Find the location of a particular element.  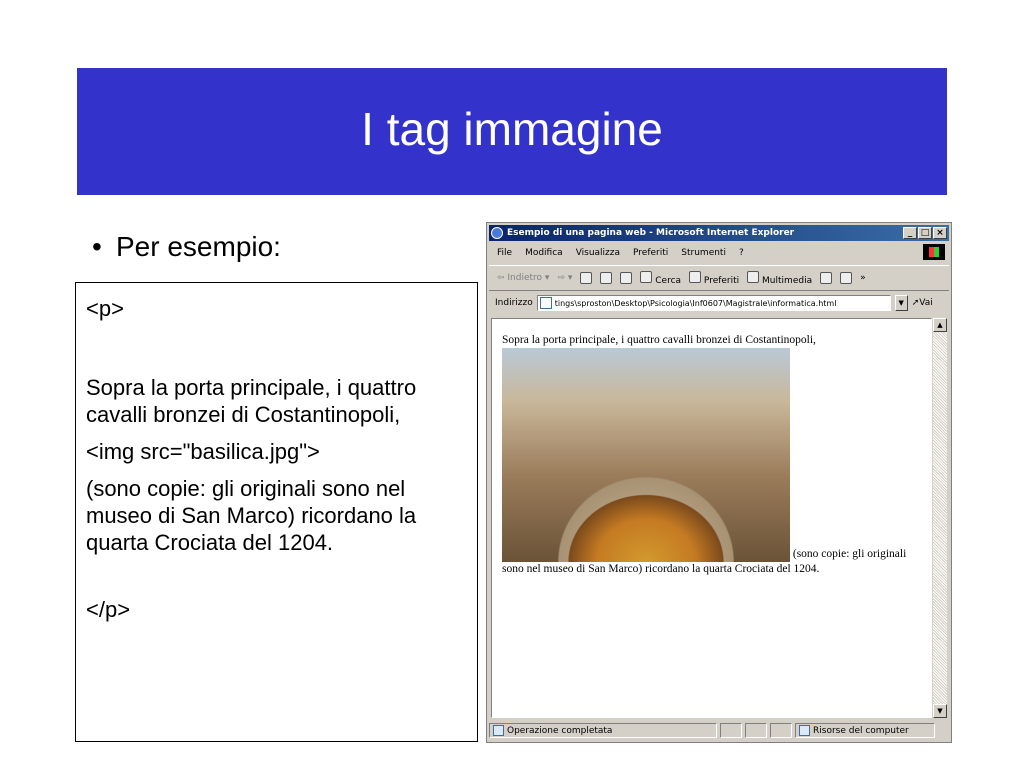

windows-flag-icon is located at coordinates (934, 252).